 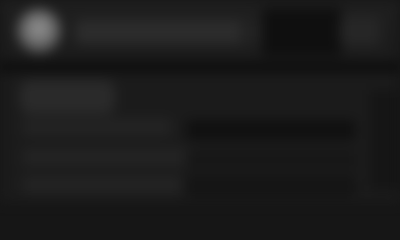 What do you see at coordinates (200, 67) in the screenshot?
I see `header-divider` at bounding box center [200, 67].